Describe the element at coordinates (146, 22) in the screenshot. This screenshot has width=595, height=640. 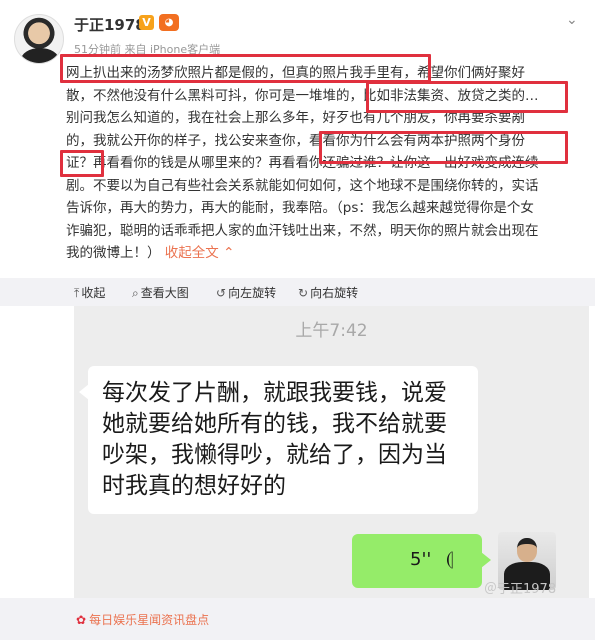
I see `verified-badge-icon: V` at that location.